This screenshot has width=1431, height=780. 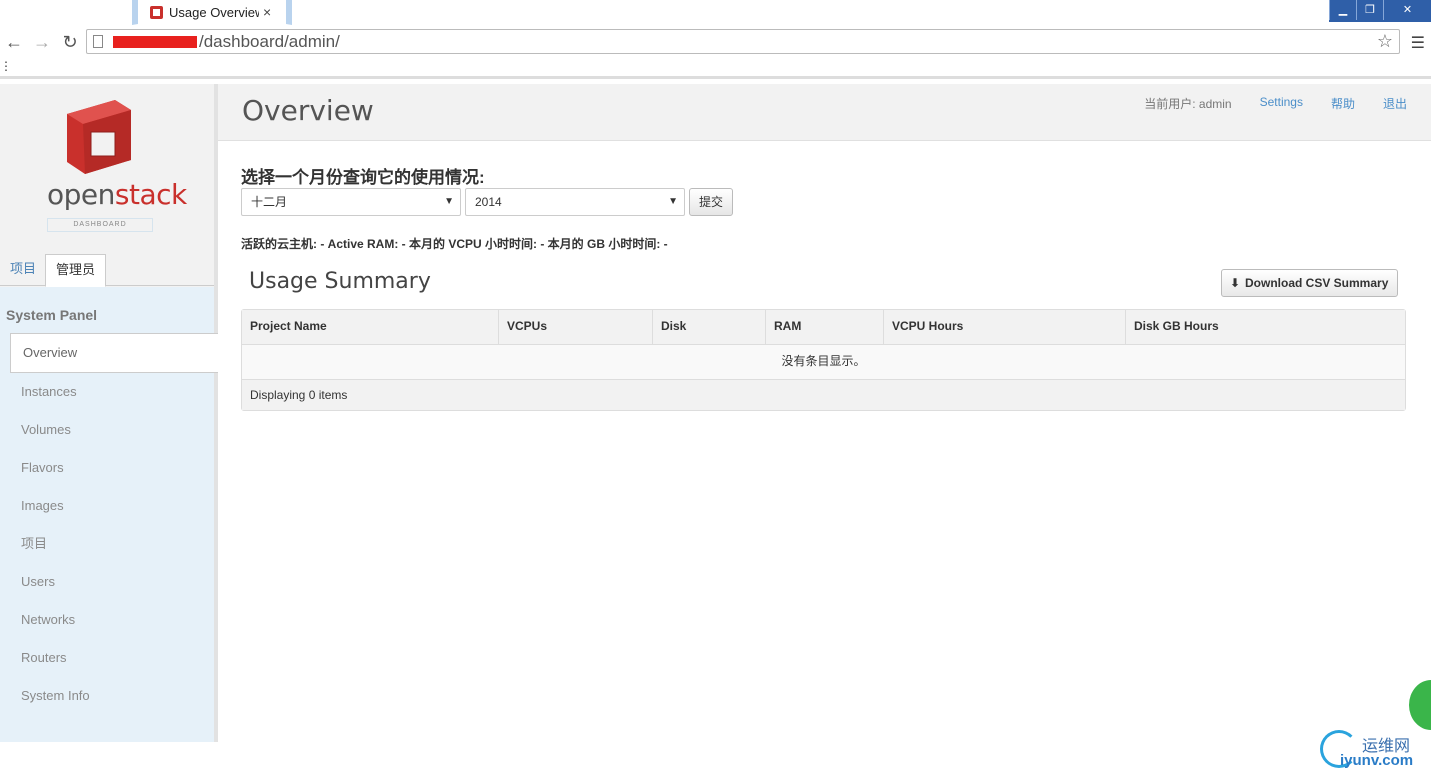 What do you see at coordinates (1188, 104) in the screenshot?
I see `current-user-label: 当前用户: admin` at bounding box center [1188, 104].